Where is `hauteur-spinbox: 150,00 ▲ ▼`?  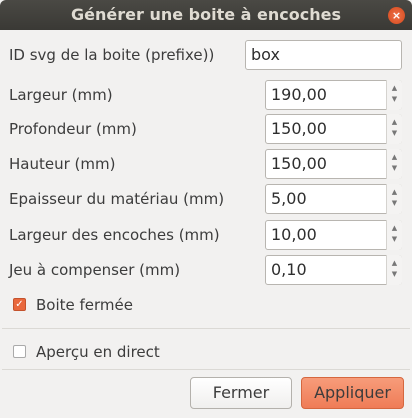
hauteur-spinbox: 150,00 ▲ ▼ is located at coordinates (333, 164).